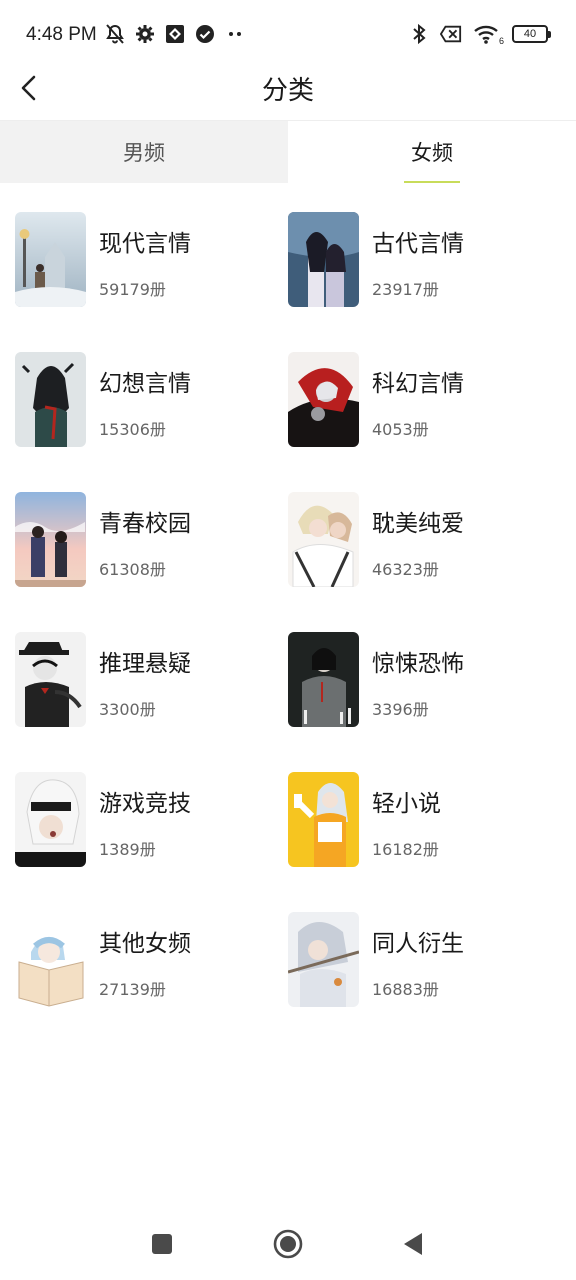  I want to click on category-count: 3396册, so click(400, 709).